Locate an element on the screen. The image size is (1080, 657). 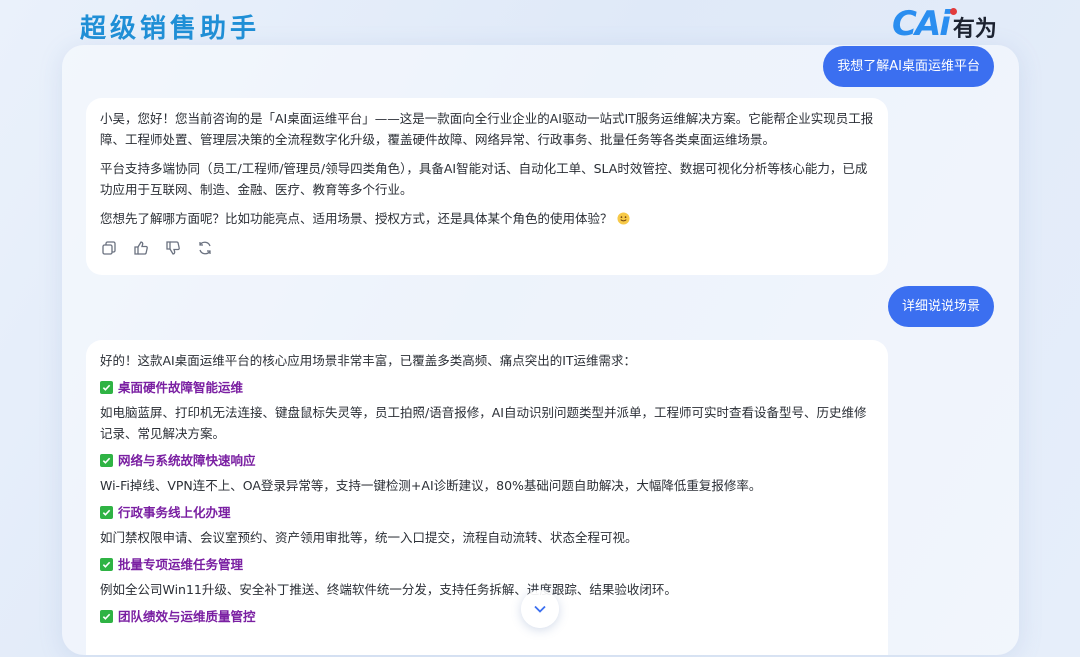
user-message: 详细说说场景 is located at coordinates (940, 306).